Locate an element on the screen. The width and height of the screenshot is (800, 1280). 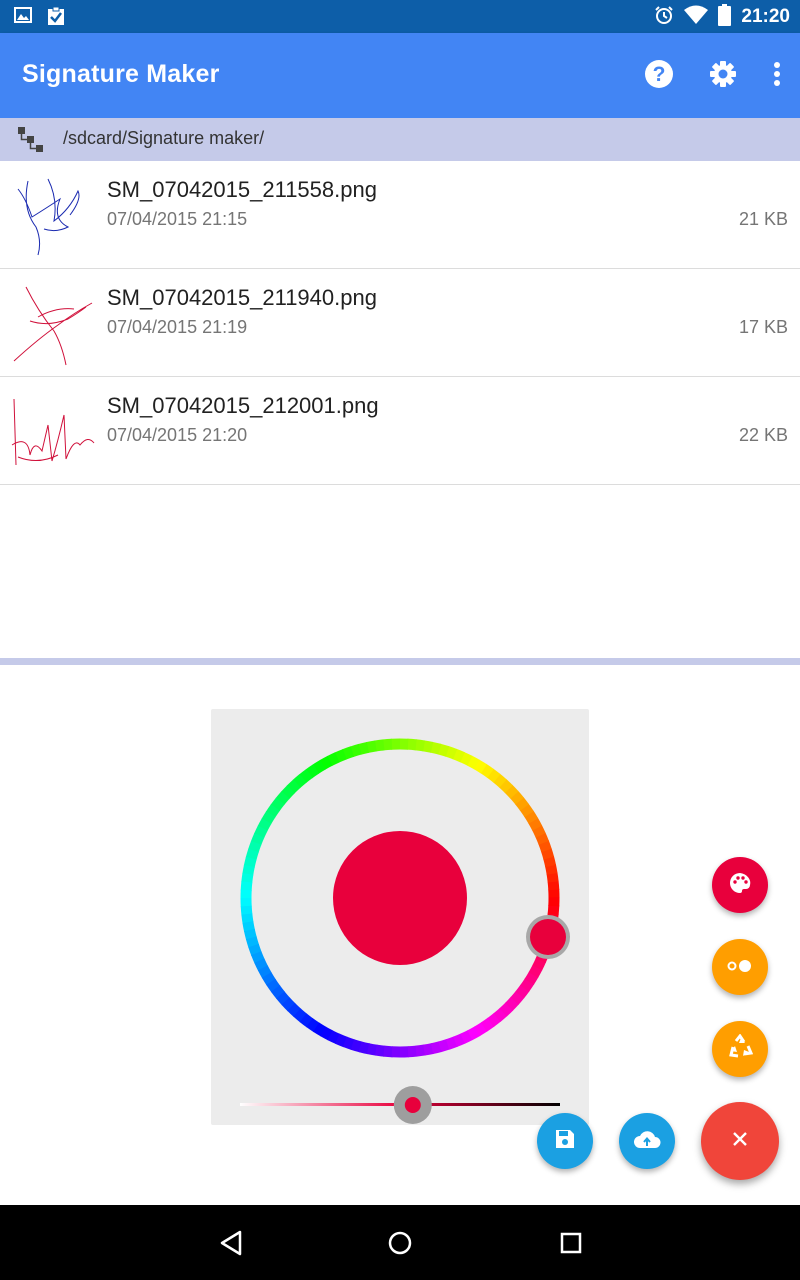
value-slider-handle is located at coordinates (412, 1105).